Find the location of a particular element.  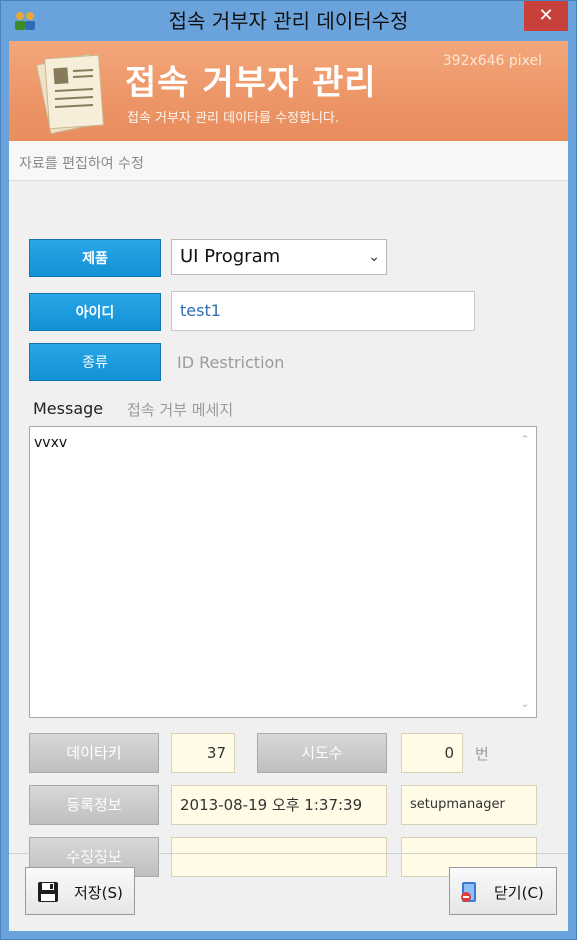

type-value: ID Restriction is located at coordinates (231, 362).